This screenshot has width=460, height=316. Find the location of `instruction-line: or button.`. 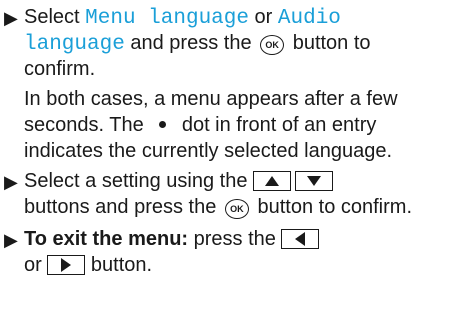

instruction-line: or button. is located at coordinates (88, 265).